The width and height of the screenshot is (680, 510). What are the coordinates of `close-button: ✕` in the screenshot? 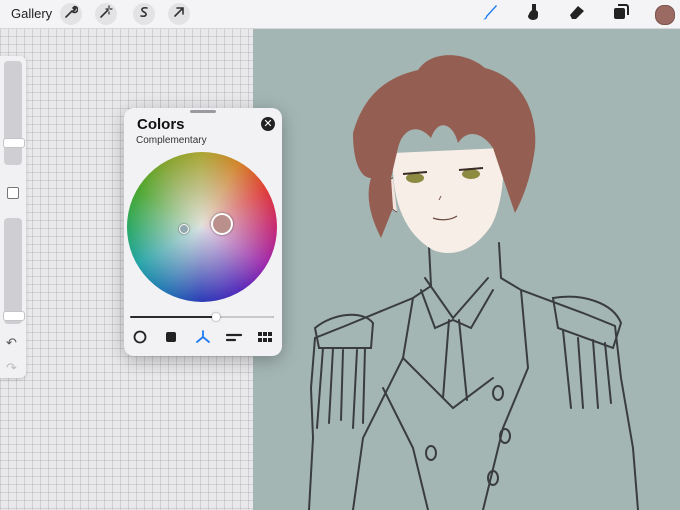 It's located at (268, 124).